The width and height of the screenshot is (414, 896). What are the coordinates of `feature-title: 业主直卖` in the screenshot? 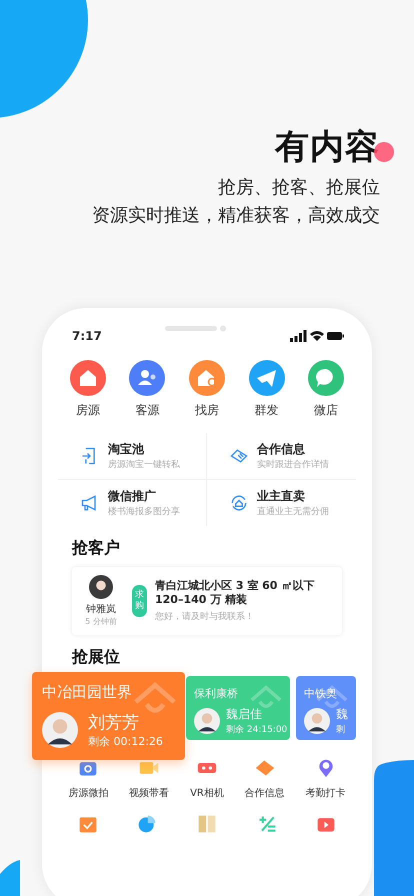 It's located at (281, 496).